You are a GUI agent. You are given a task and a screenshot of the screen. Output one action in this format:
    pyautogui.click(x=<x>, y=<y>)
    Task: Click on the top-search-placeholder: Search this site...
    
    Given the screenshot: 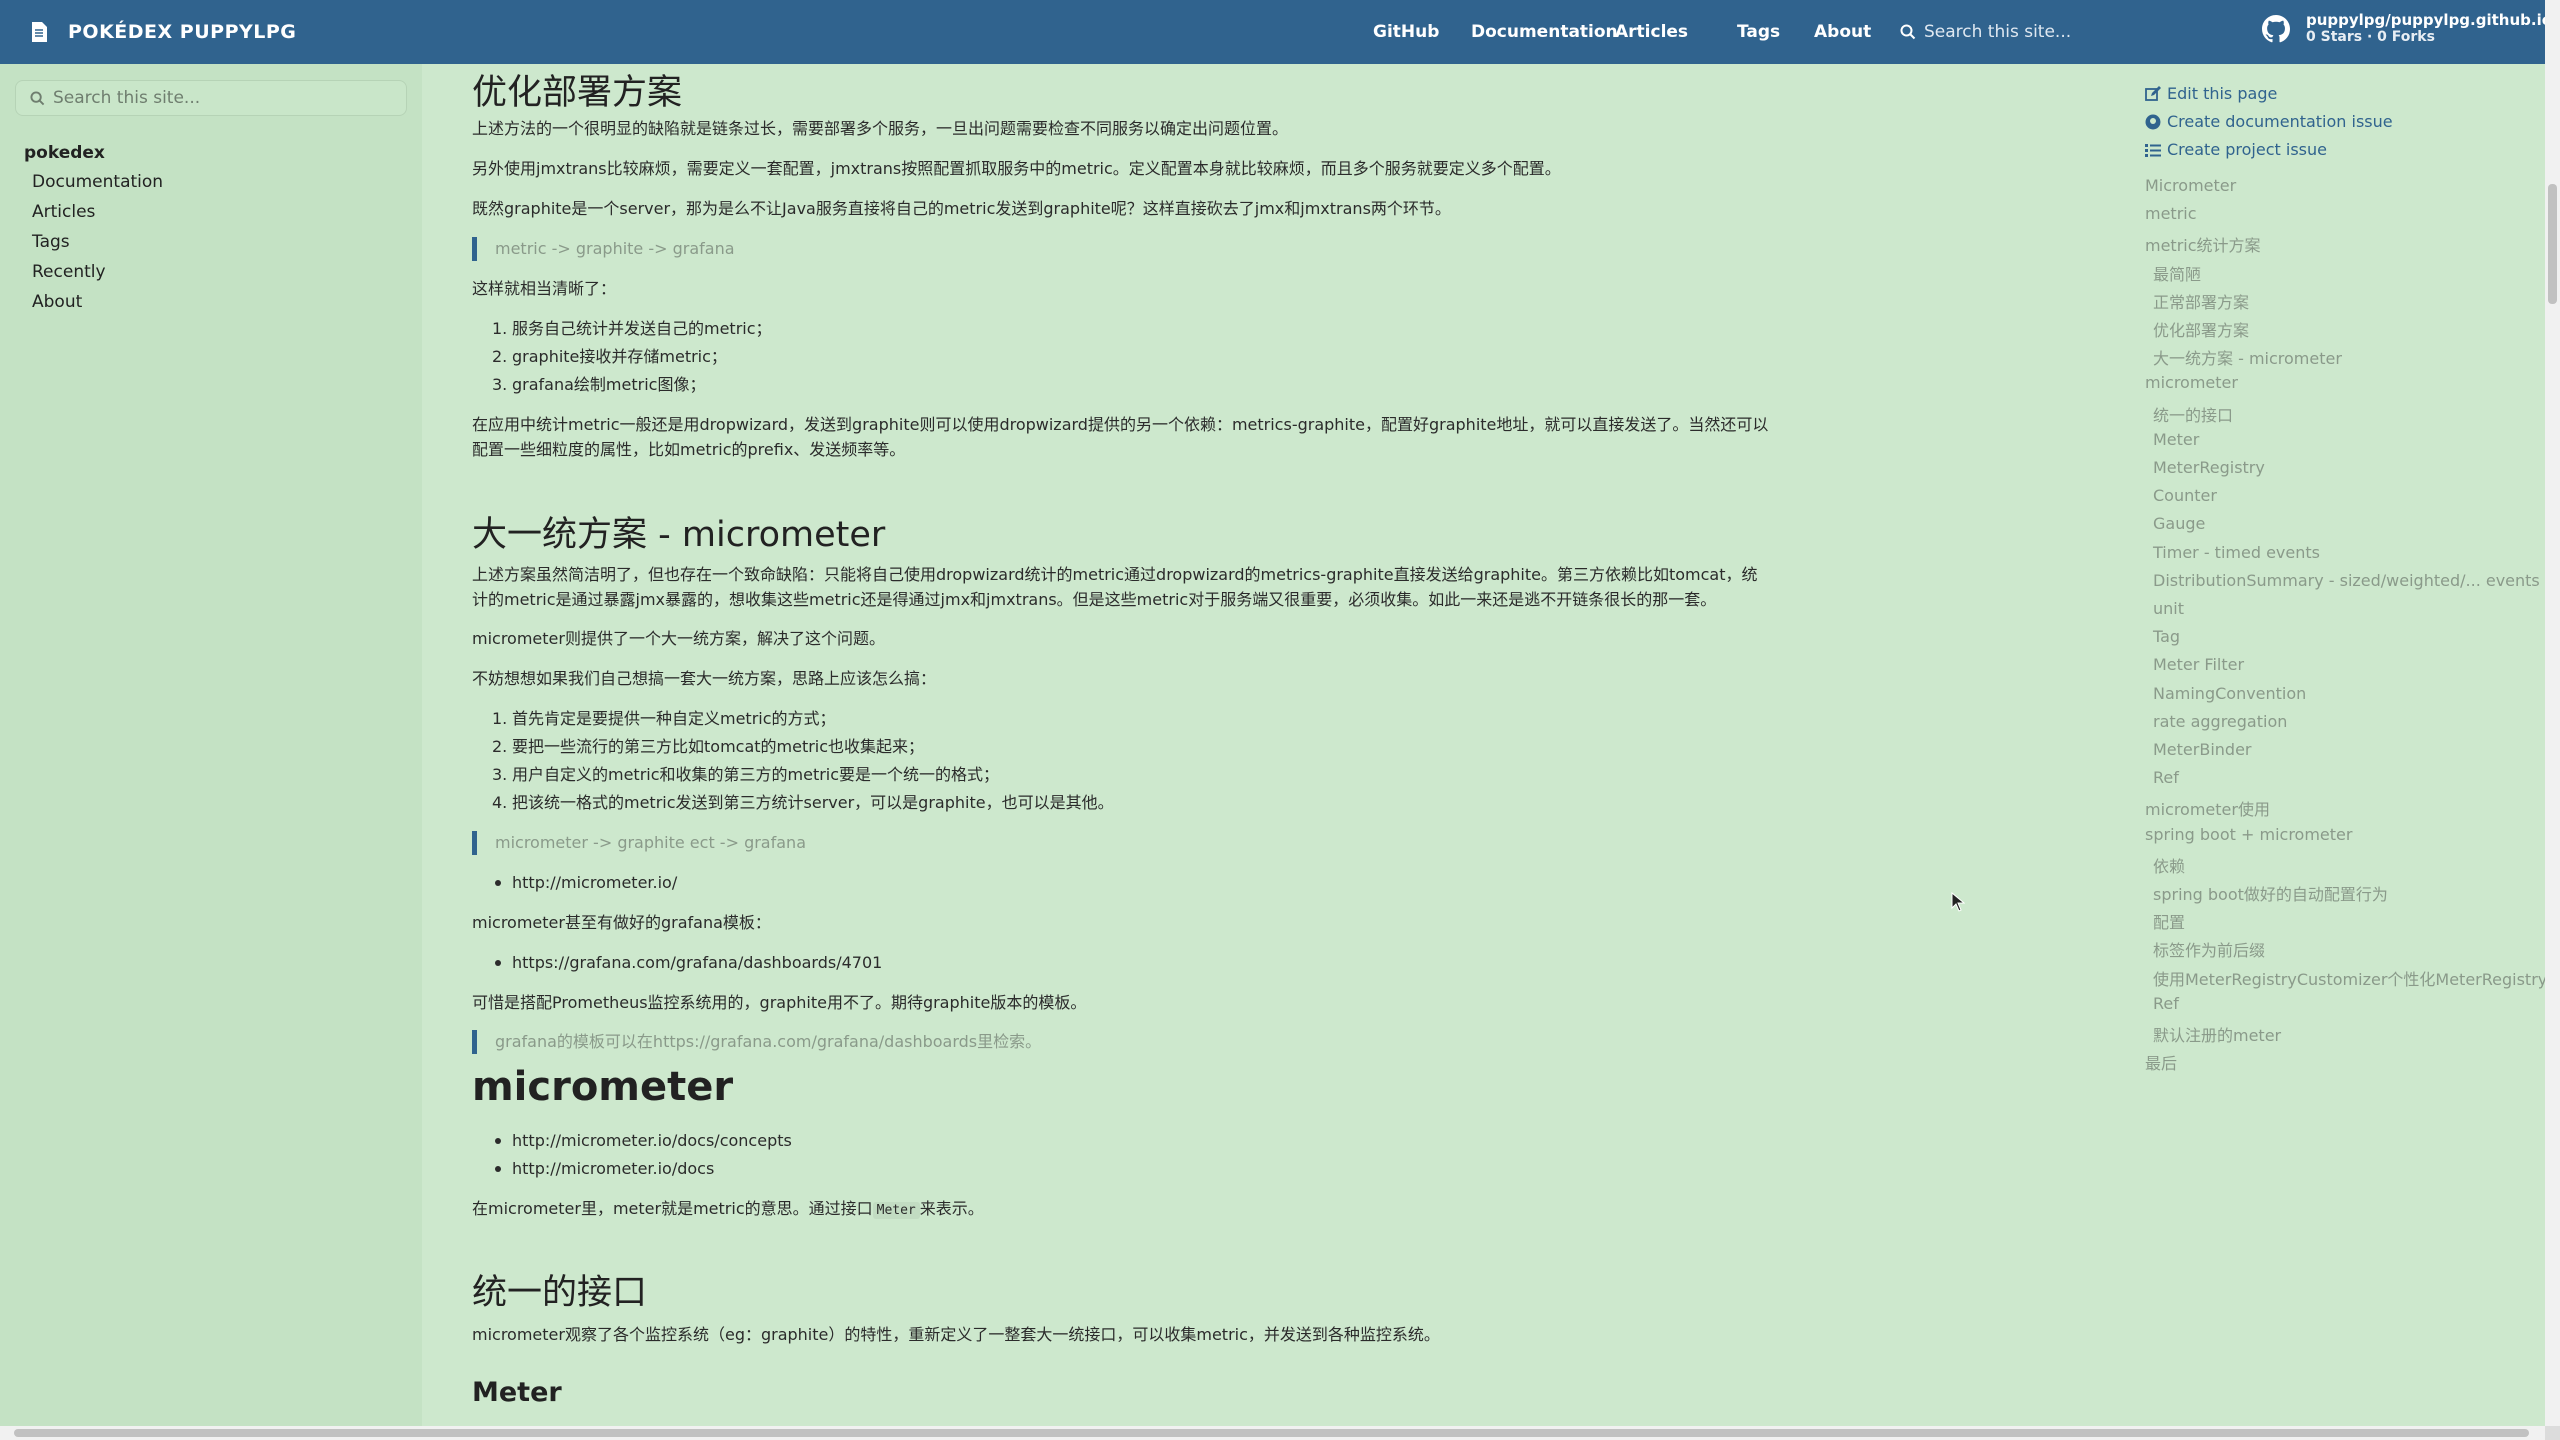 What is the action you would take?
    pyautogui.click(x=1998, y=32)
    